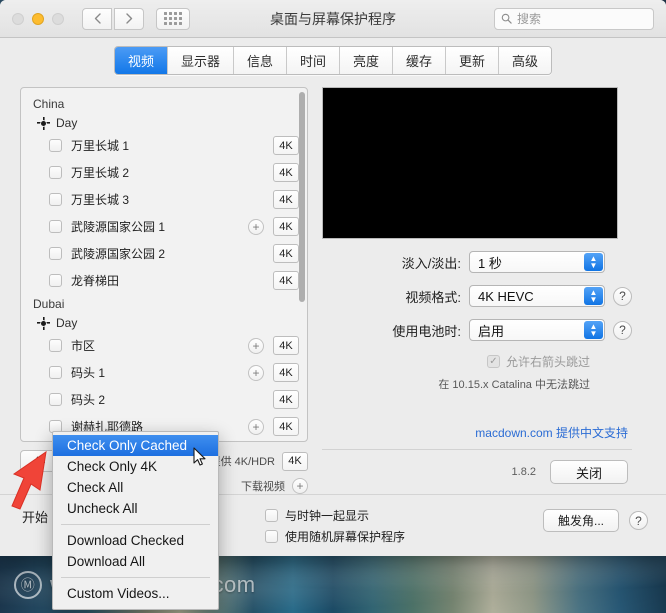 The height and width of the screenshot is (613, 666). Describe the element at coordinates (164, 280) in the screenshot. I see `list-item: 龙脊梯田 + 4K` at that location.